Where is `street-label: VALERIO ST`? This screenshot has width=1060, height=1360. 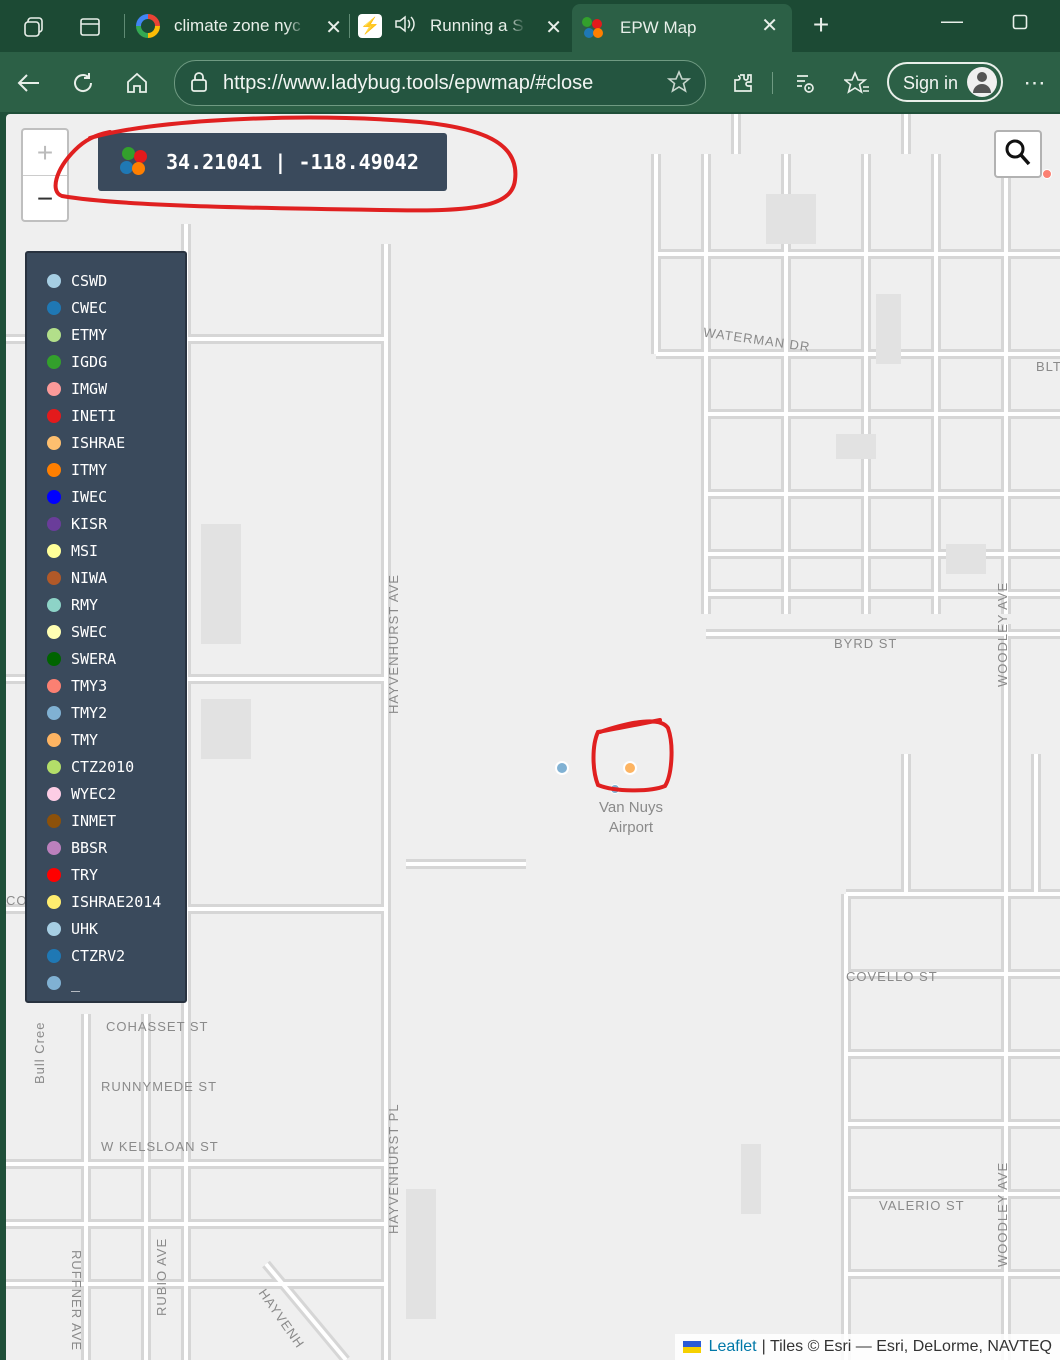
street-label: VALERIO ST is located at coordinates (922, 1205).